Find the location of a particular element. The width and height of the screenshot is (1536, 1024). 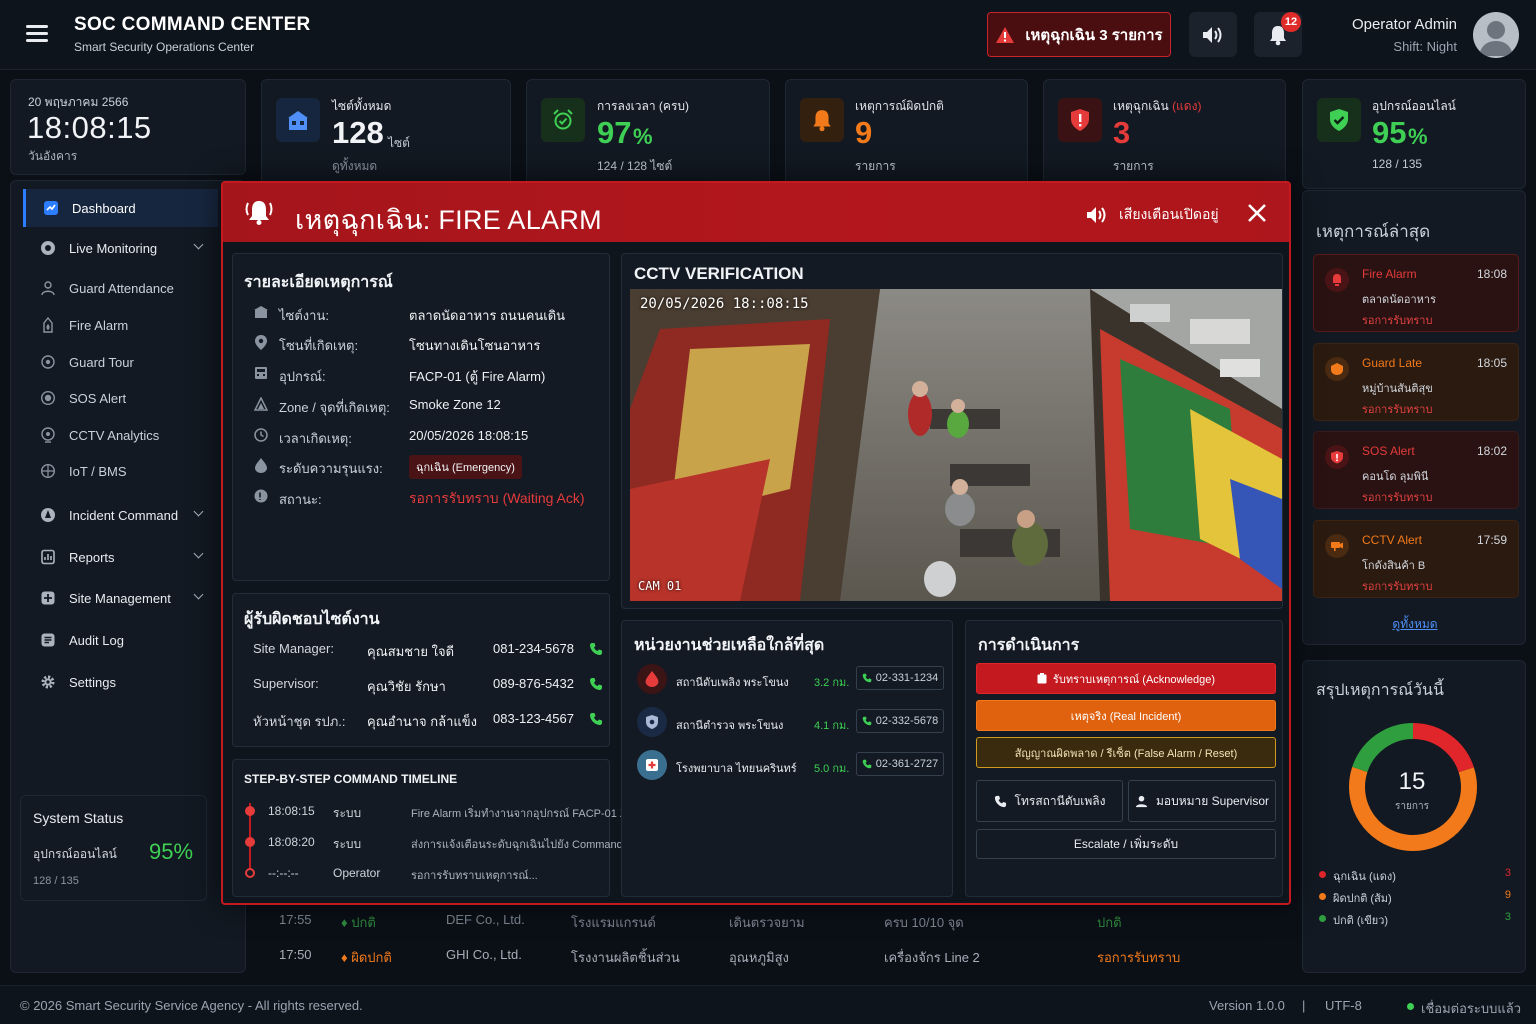

escalate-button: Escalate / เพิ่มระดับ is located at coordinates (1126, 844).